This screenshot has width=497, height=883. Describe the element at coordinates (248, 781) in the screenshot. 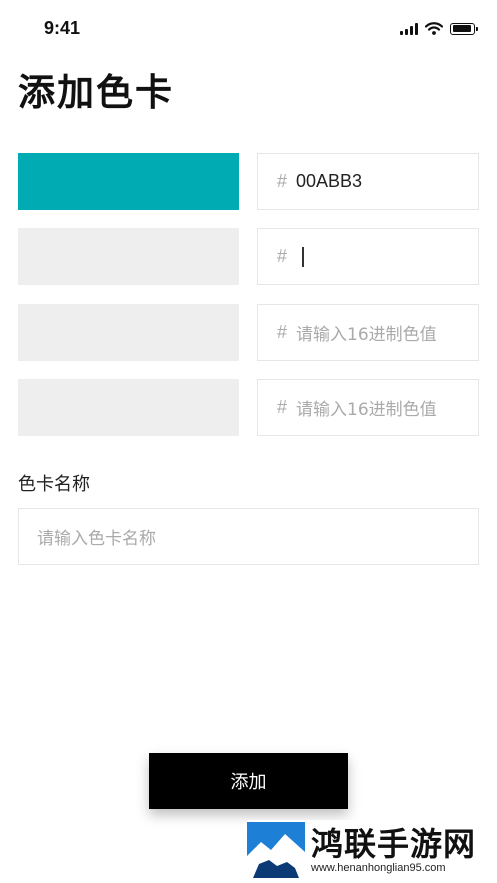

I see `add-button: 添加` at that location.